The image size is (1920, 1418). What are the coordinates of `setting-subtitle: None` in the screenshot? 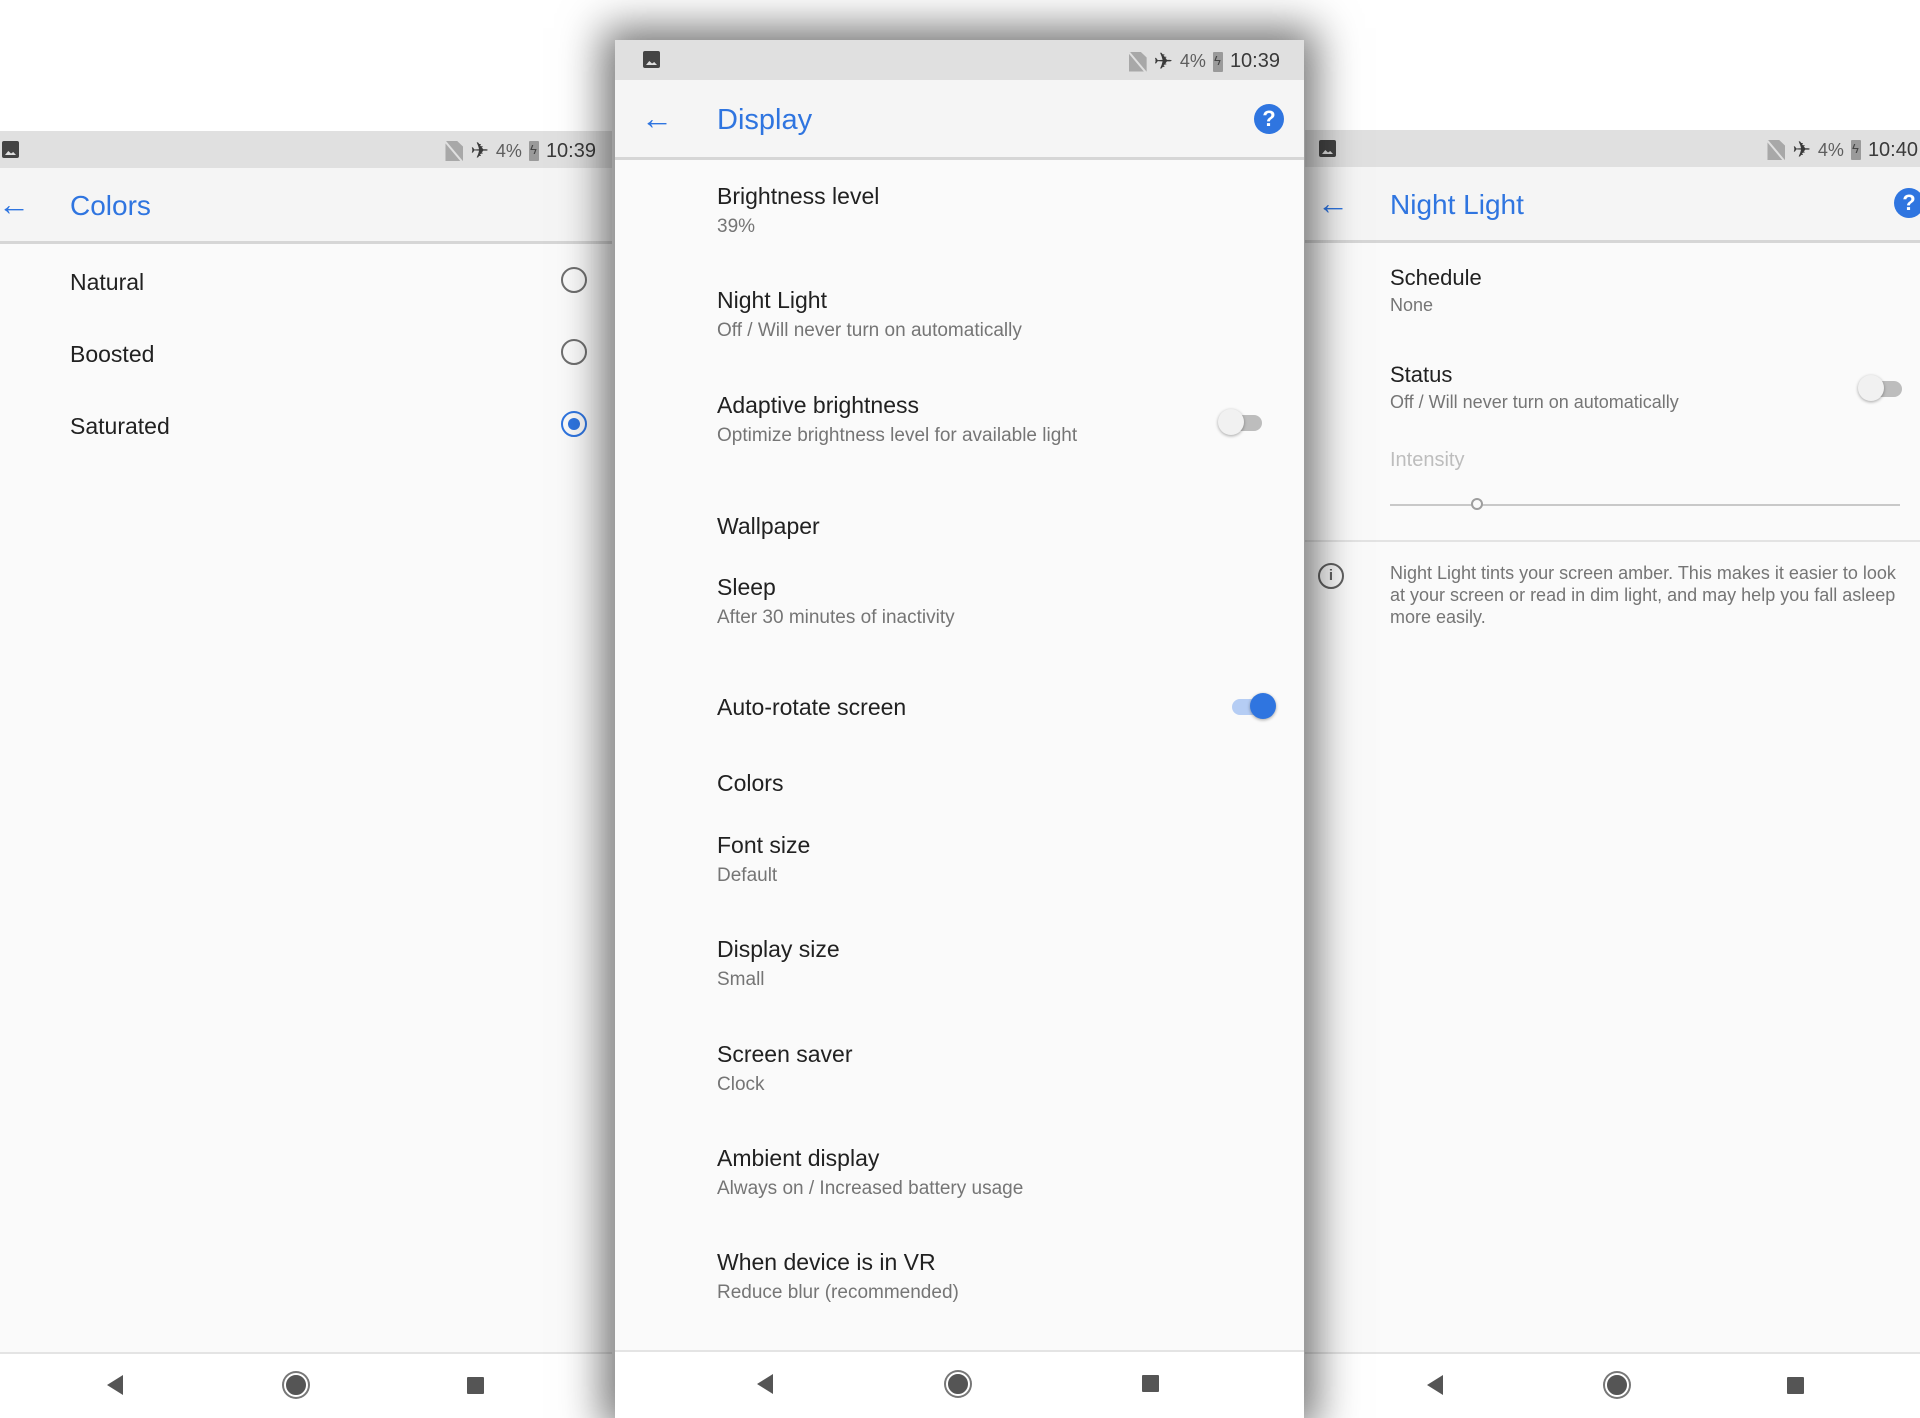 It's located at (1412, 305).